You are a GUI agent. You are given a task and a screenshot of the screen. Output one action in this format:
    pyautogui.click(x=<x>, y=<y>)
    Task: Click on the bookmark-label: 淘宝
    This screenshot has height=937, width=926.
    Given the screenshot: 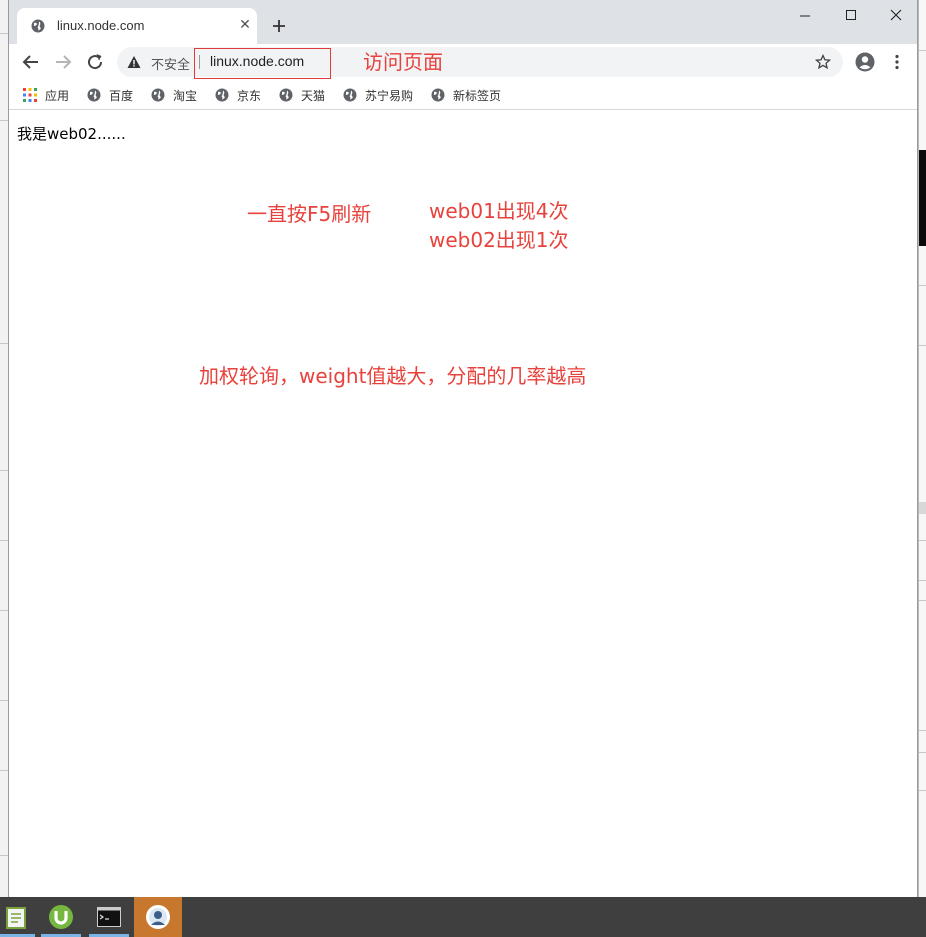 What is the action you would take?
    pyautogui.click(x=185, y=96)
    